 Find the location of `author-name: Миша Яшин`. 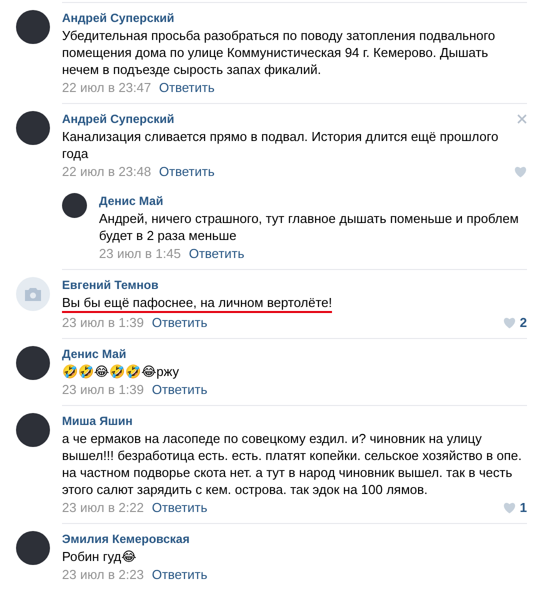

author-name: Миша Яшин is located at coordinates (97, 421).